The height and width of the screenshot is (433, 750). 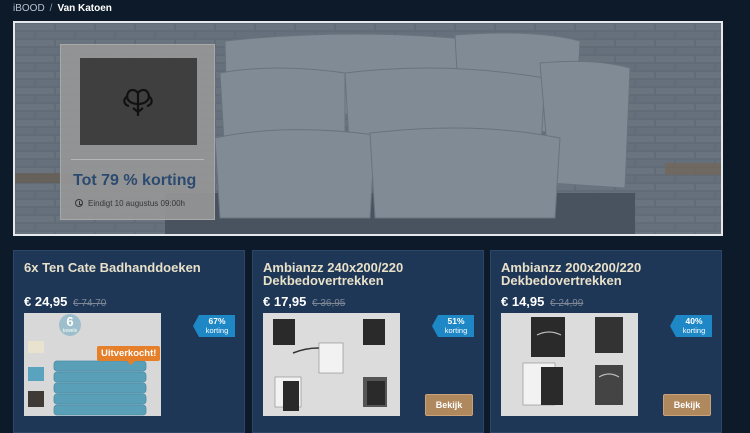 I want to click on product-image: 6 towels, so click(x=92, y=364).